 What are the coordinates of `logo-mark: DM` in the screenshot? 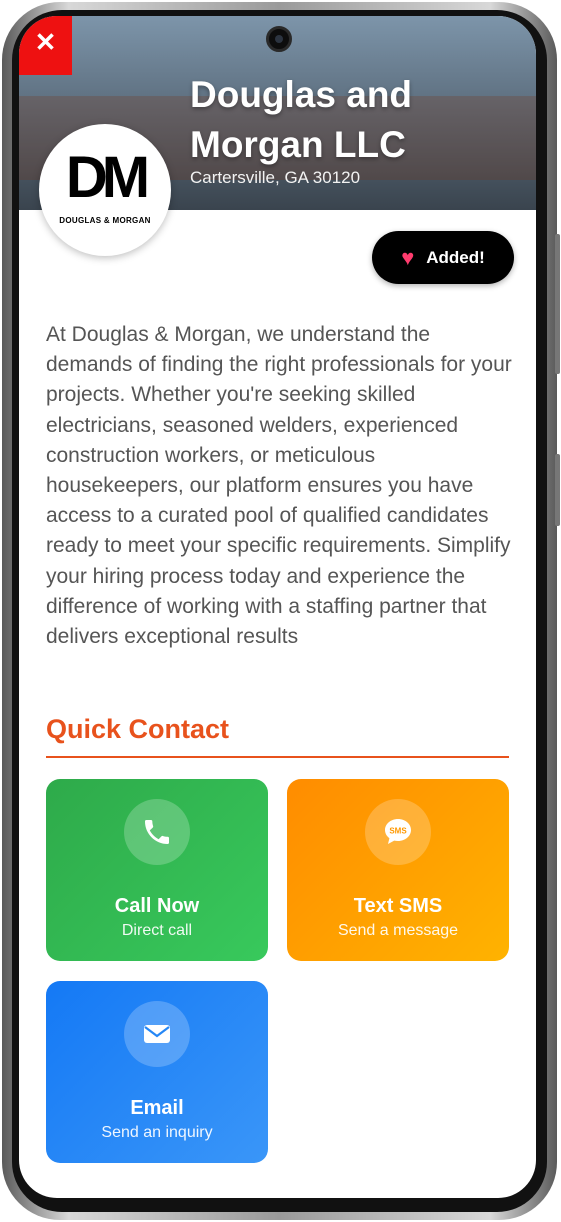 It's located at (107, 177).